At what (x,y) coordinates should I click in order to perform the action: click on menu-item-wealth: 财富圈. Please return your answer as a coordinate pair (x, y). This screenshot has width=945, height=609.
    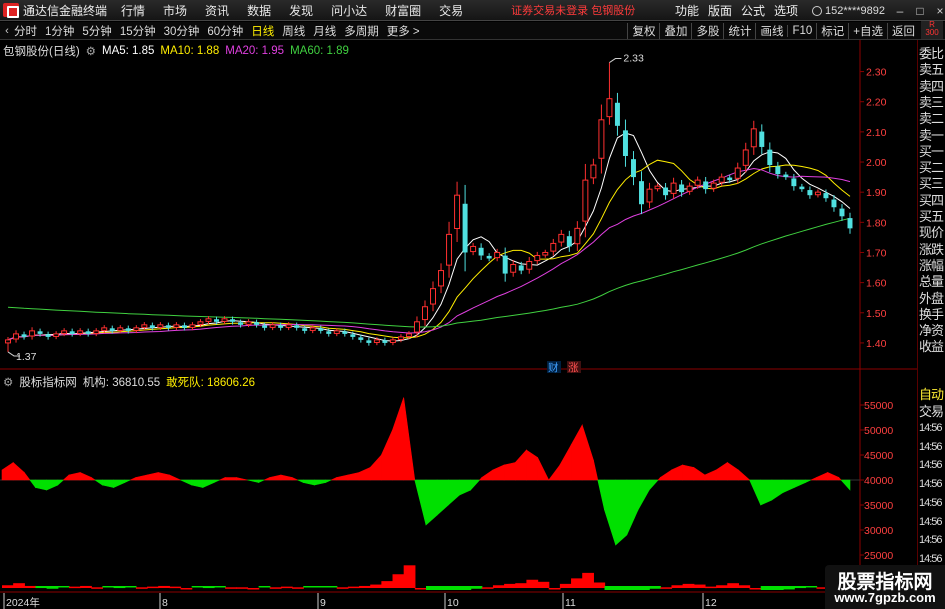
    Looking at the image, I should click on (403, 10).